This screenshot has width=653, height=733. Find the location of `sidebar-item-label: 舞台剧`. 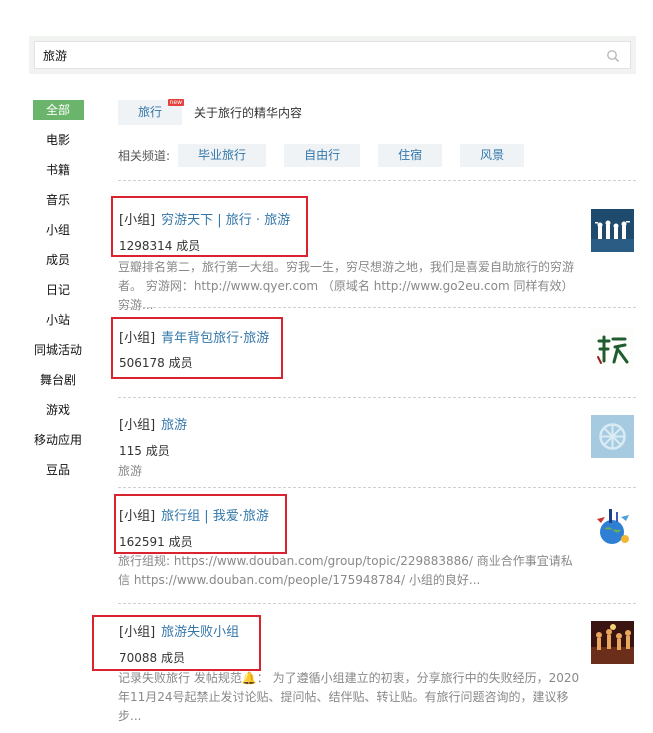

sidebar-item-label: 舞台剧 is located at coordinates (57, 380).